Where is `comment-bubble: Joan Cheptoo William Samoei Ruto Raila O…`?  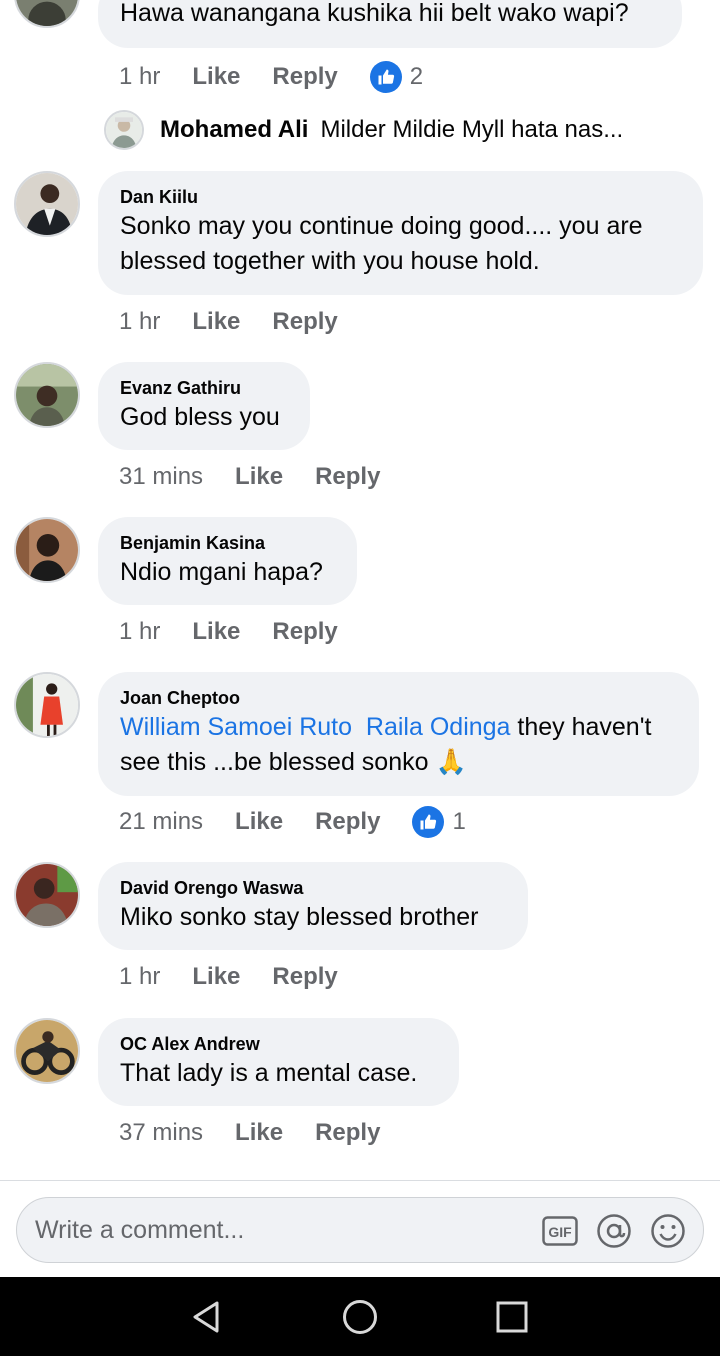 comment-bubble: Joan Cheptoo William Samoei Ruto Raila O… is located at coordinates (398, 734).